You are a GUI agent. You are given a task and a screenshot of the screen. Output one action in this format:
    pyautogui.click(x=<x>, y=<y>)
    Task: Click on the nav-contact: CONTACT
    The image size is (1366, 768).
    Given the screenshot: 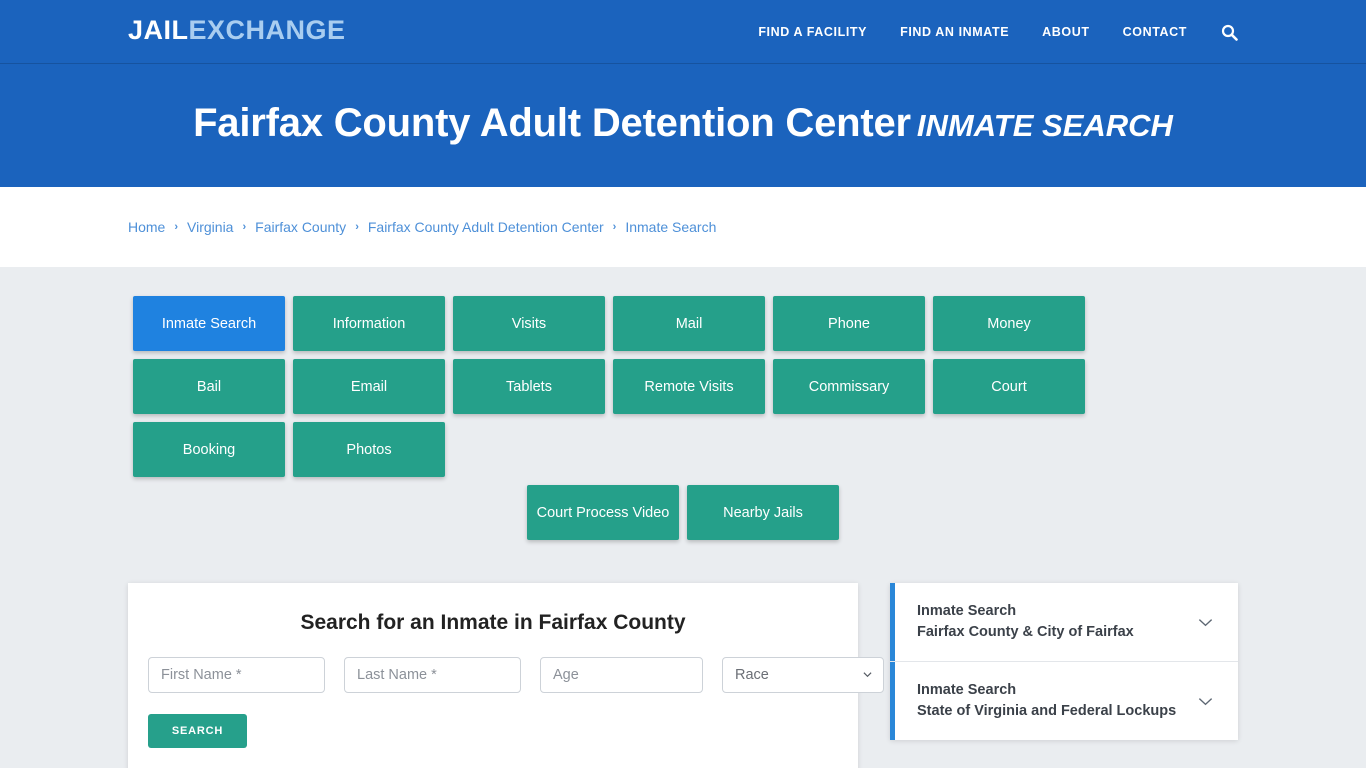 What is the action you would take?
    pyautogui.click(x=1155, y=32)
    